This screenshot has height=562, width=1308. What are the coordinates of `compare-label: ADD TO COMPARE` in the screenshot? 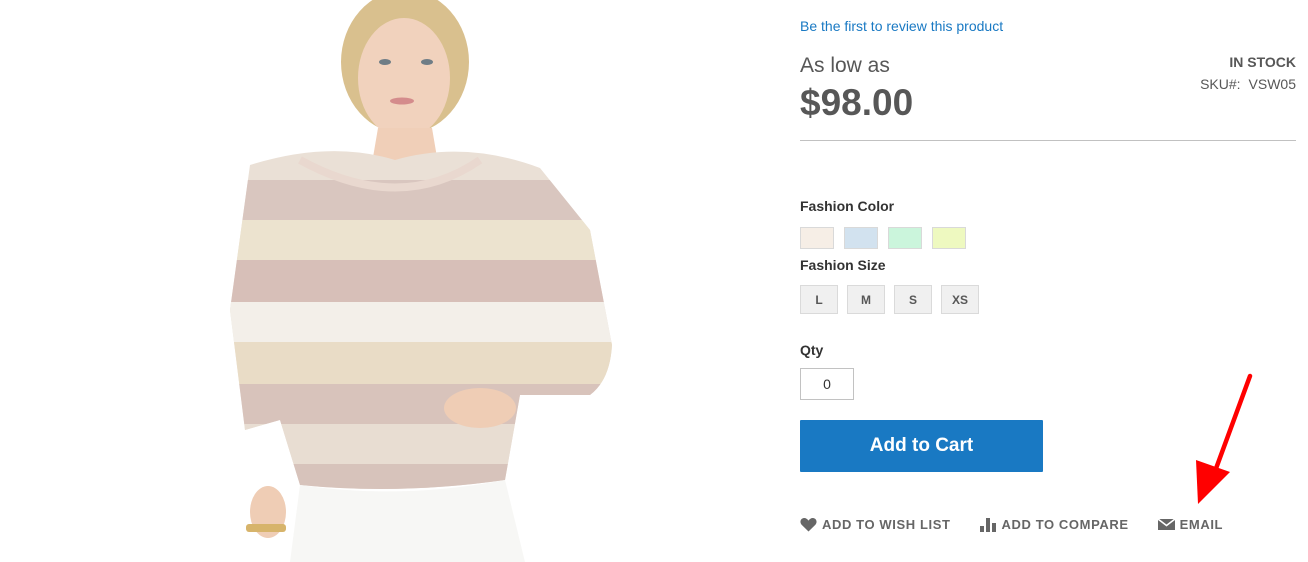 It's located at (1065, 524).